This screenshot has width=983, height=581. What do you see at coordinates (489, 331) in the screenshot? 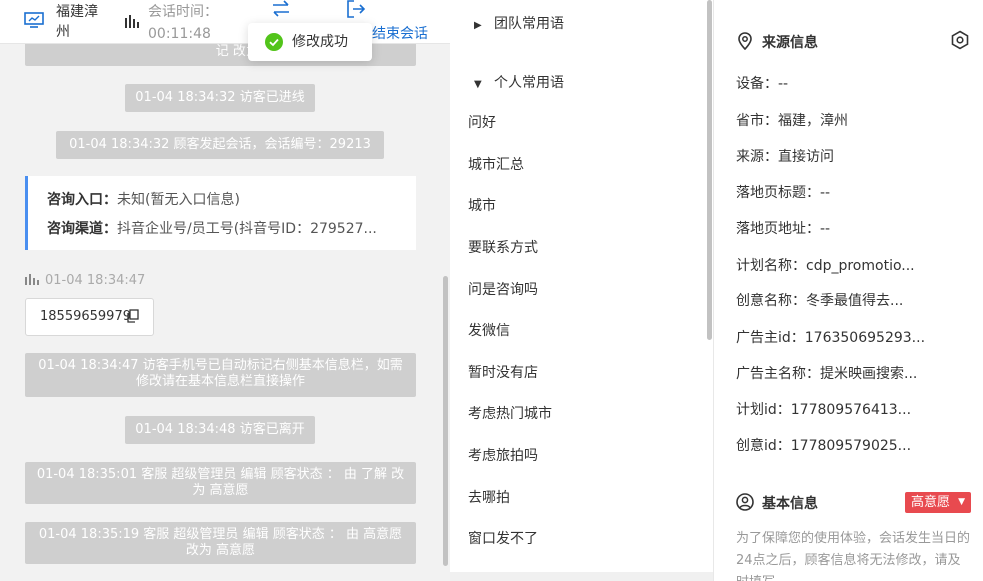
I see `phrase-item: 发微信` at bounding box center [489, 331].